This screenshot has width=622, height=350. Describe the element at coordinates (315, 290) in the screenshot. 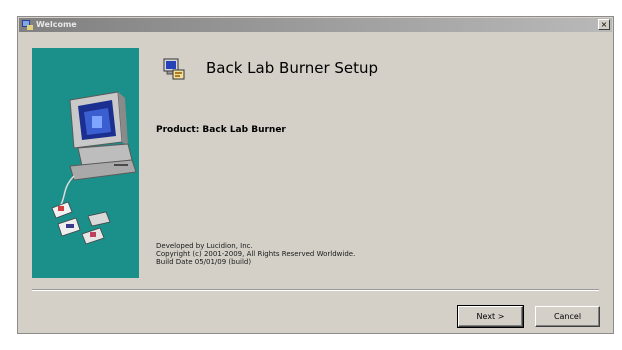

I see `divider` at that location.